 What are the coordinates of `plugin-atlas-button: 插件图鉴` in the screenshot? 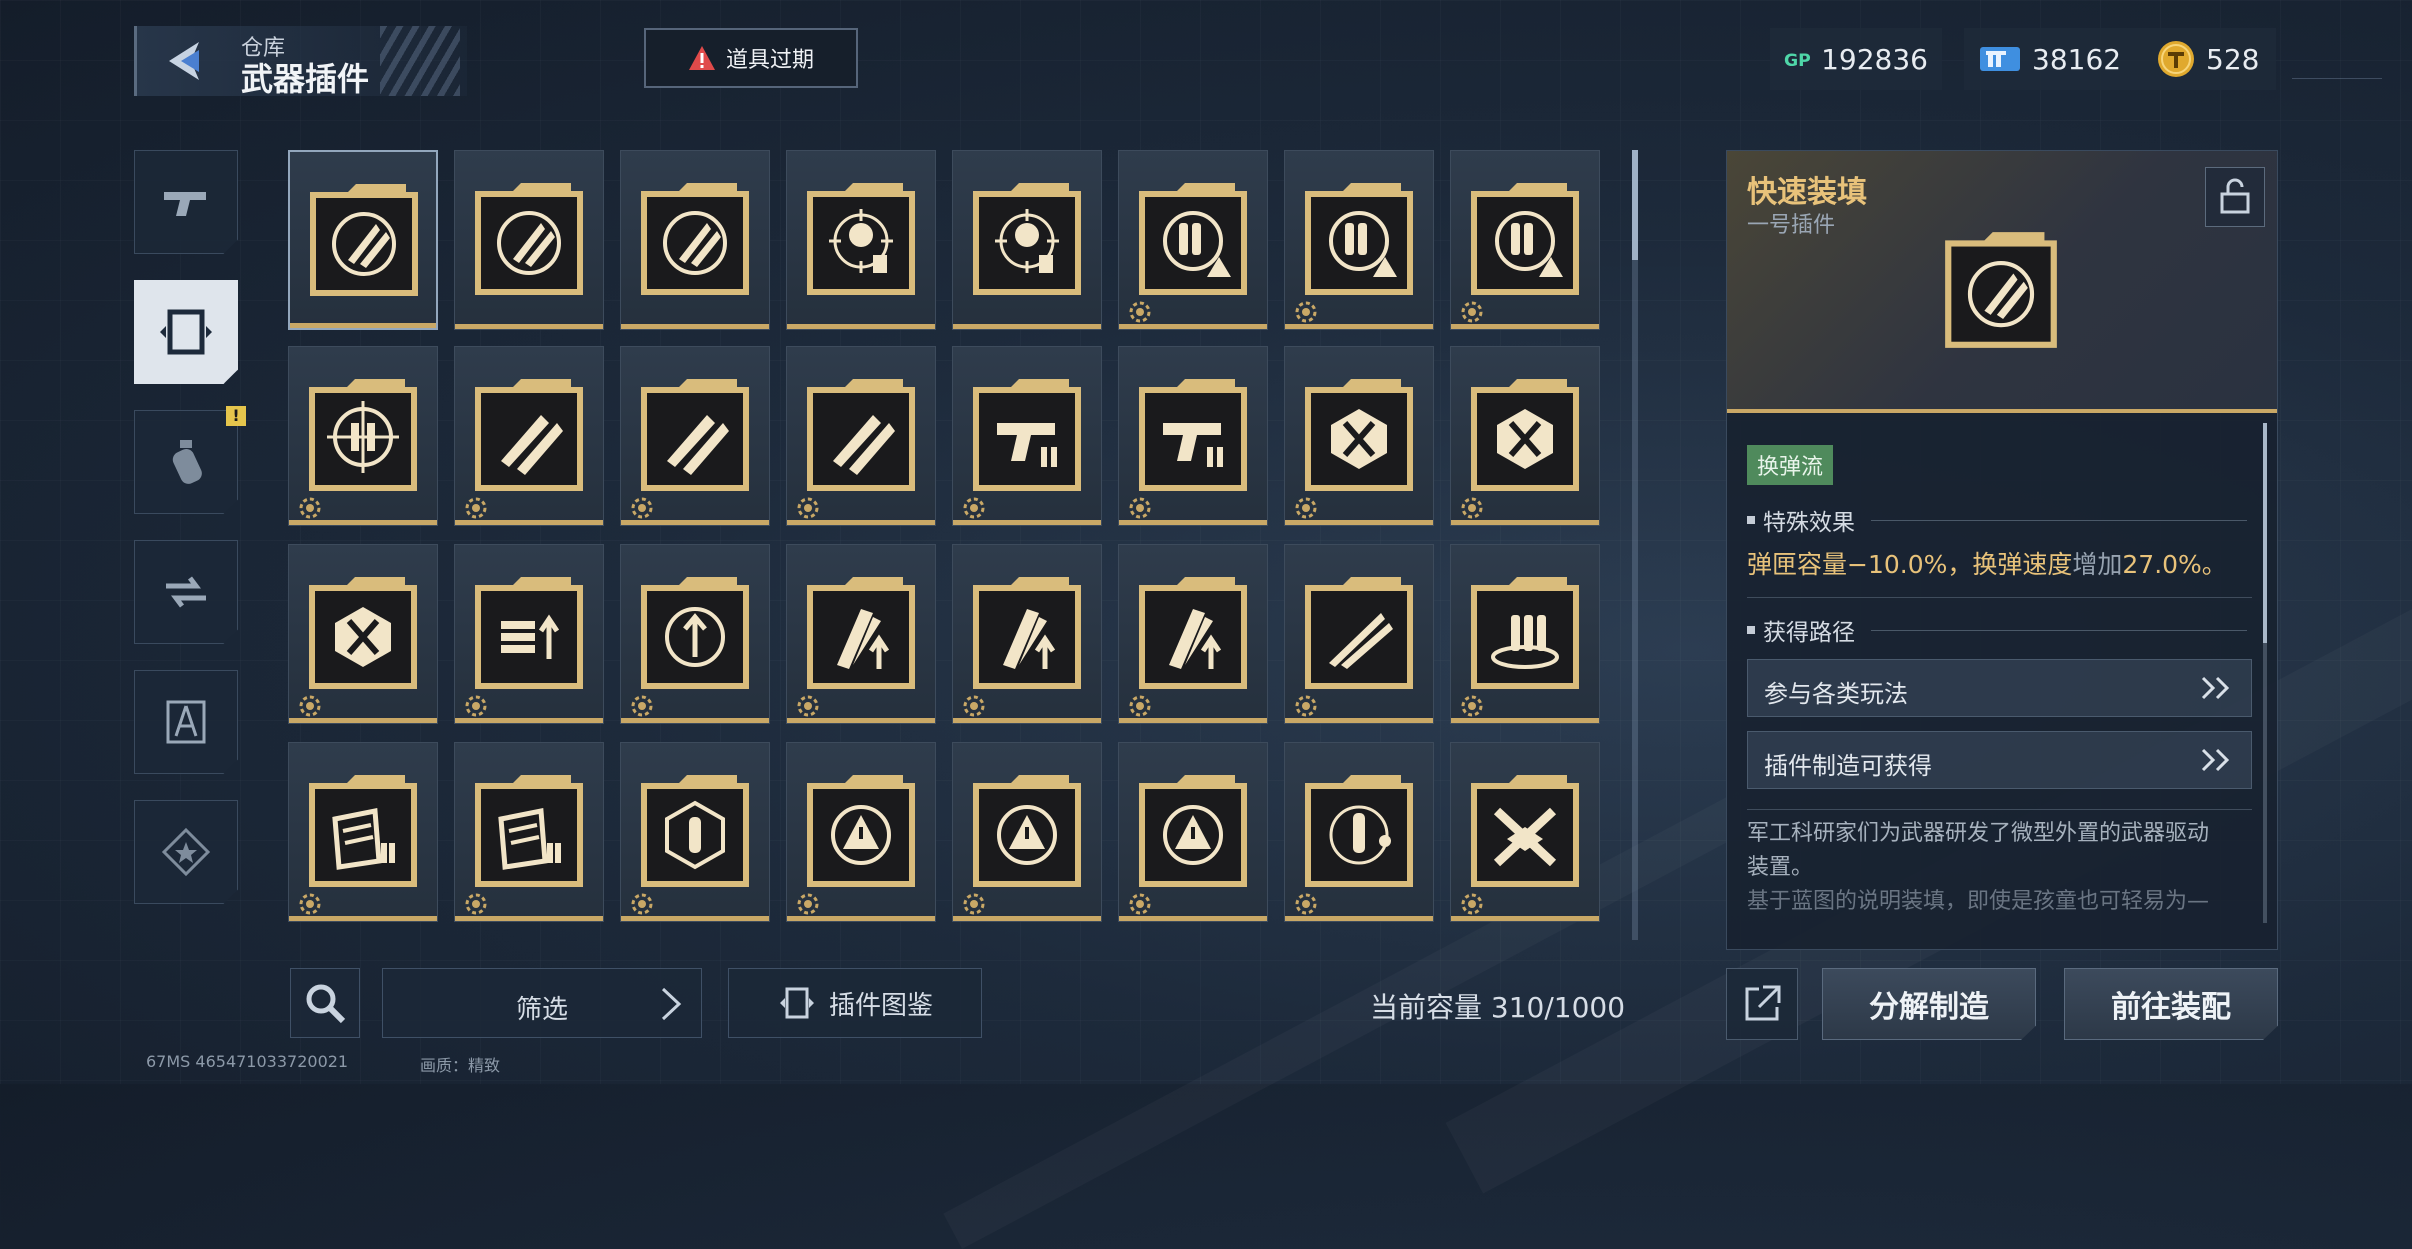 It's located at (855, 1003).